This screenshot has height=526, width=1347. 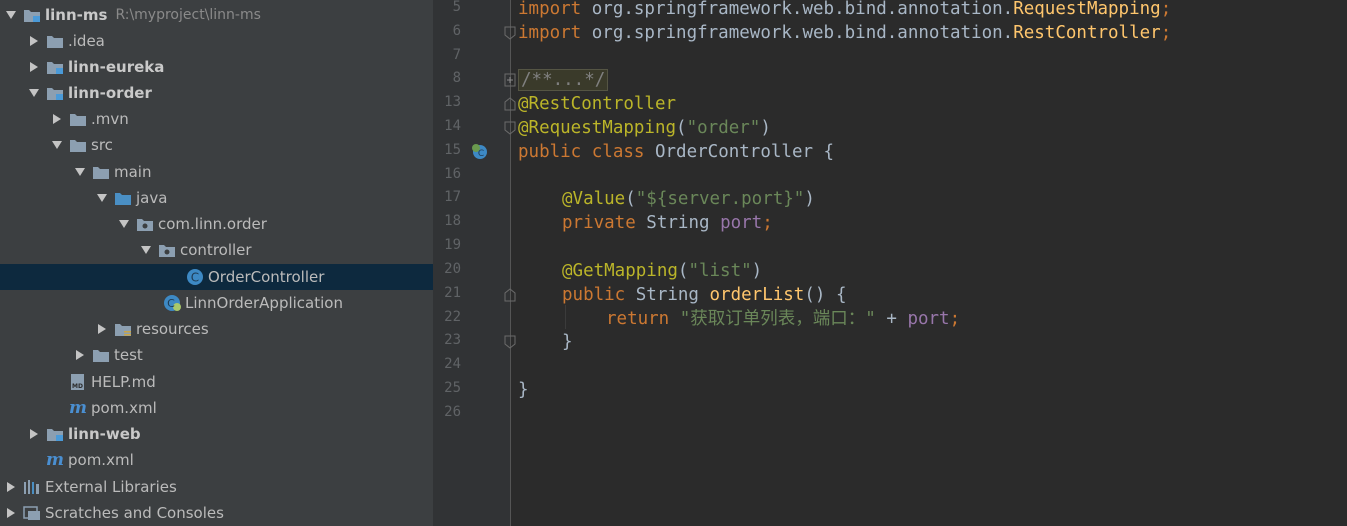 I want to click on tree-node-label: pom.xml, so click(x=124, y=408).